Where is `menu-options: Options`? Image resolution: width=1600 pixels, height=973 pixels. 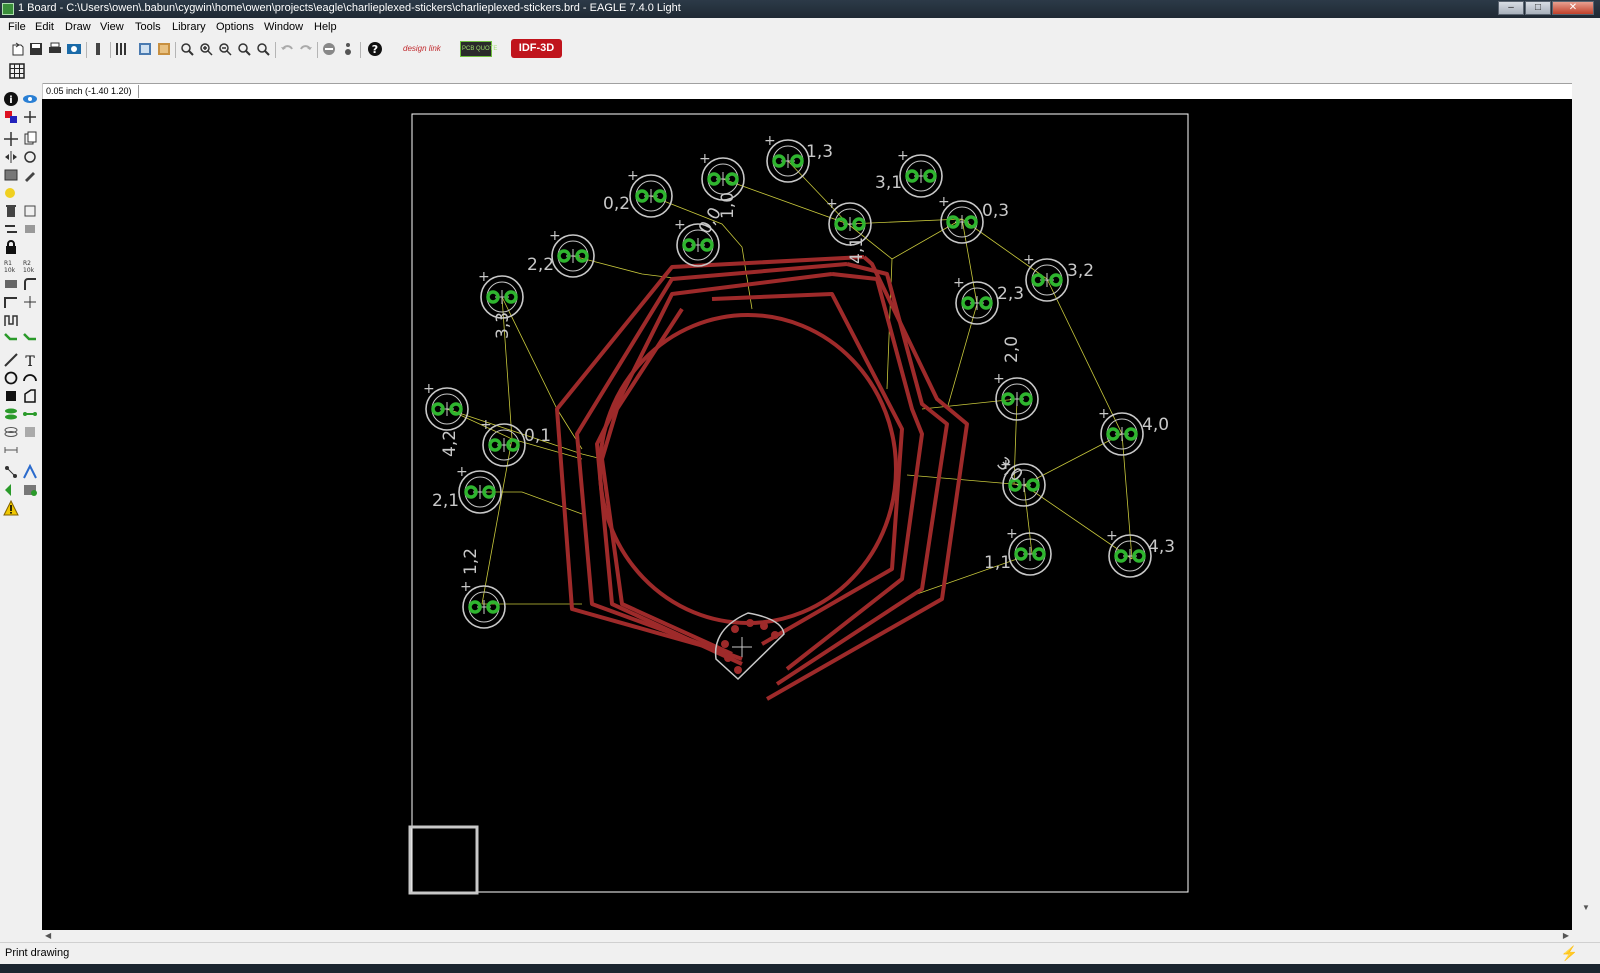 menu-options: Options is located at coordinates (235, 27).